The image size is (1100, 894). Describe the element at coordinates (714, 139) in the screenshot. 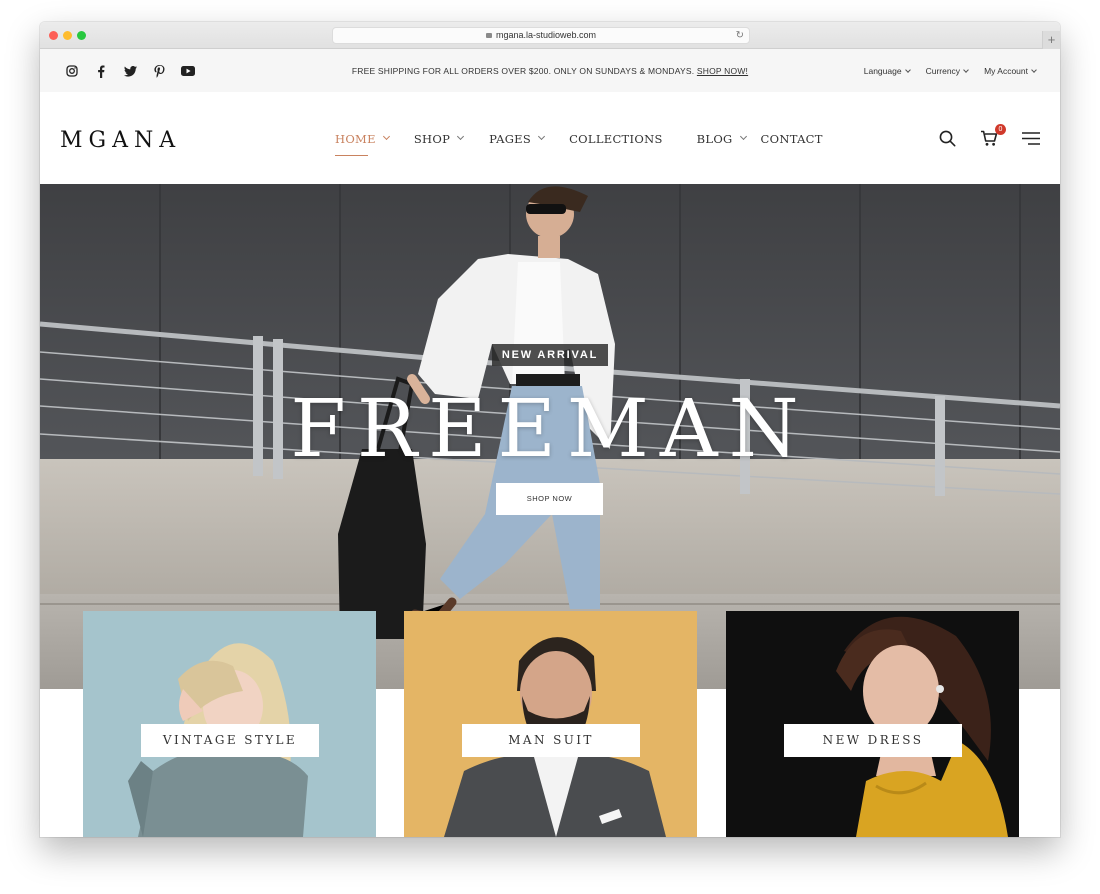

I see `nav-label: BLOG` at that location.